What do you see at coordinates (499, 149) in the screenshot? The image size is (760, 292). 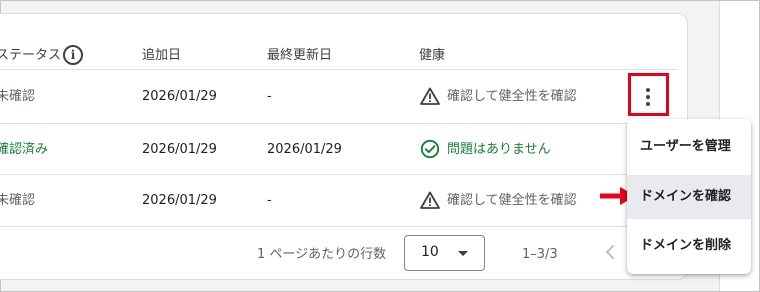 I see `row-health-text: 問題はありません` at bounding box center [499, 149].